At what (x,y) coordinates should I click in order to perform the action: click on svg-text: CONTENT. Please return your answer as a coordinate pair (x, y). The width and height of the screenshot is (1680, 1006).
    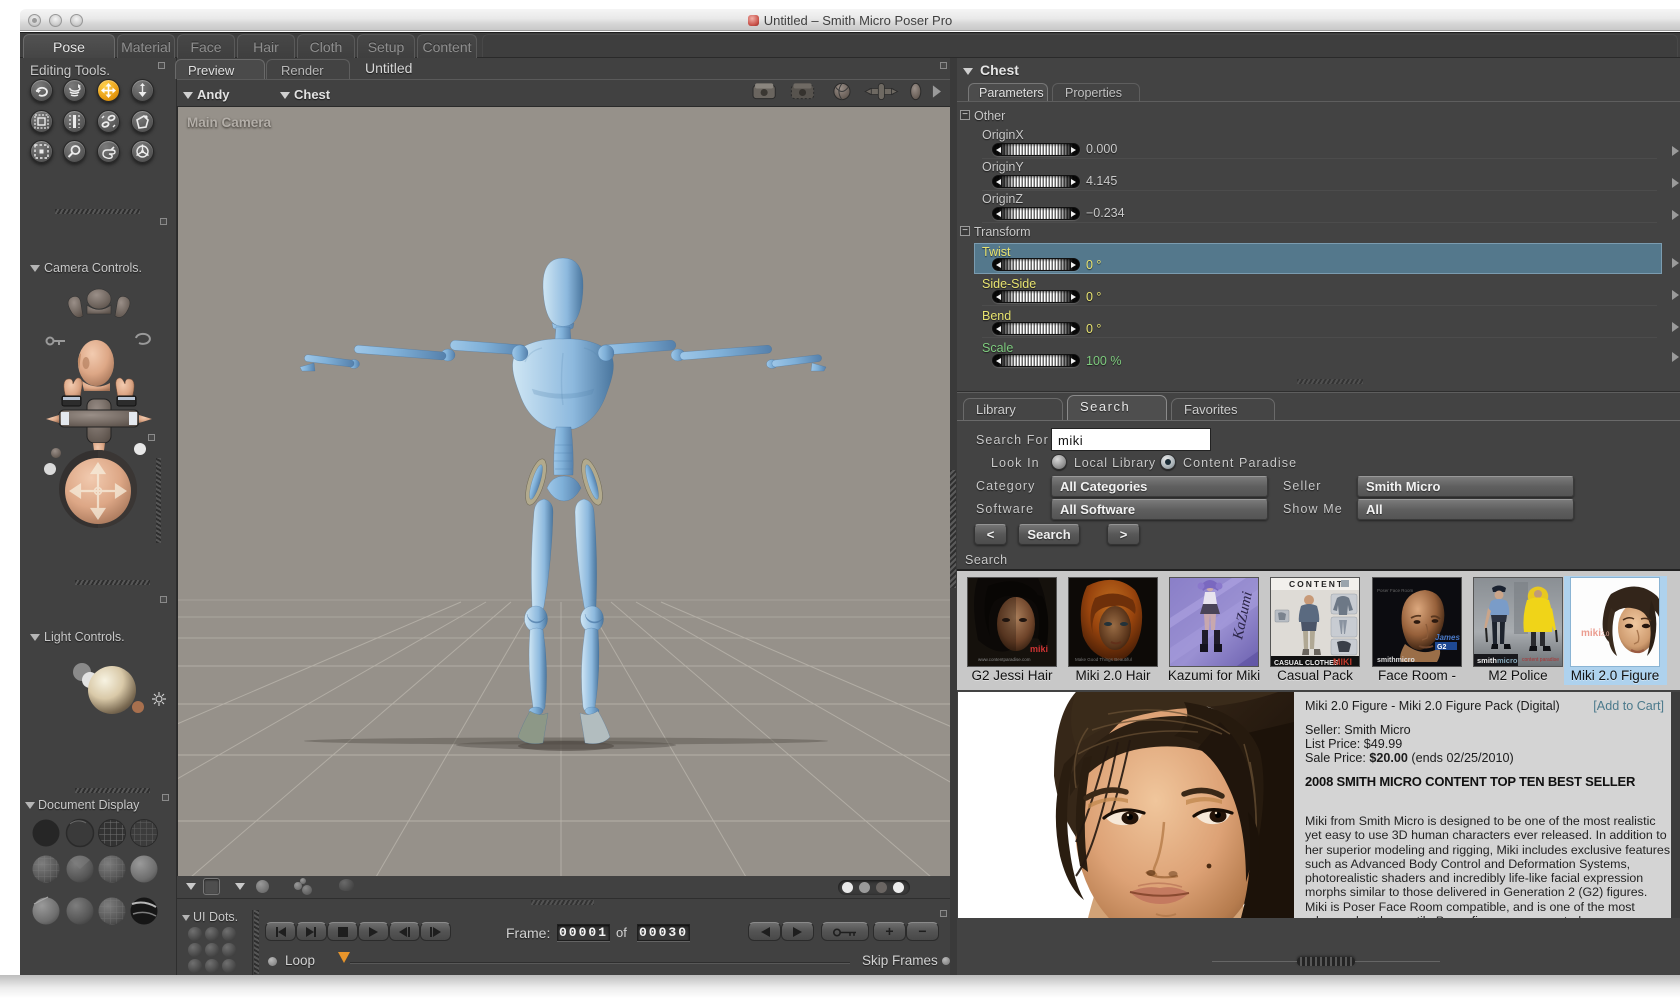
    Looking at the image, I should click on (1316, 584).